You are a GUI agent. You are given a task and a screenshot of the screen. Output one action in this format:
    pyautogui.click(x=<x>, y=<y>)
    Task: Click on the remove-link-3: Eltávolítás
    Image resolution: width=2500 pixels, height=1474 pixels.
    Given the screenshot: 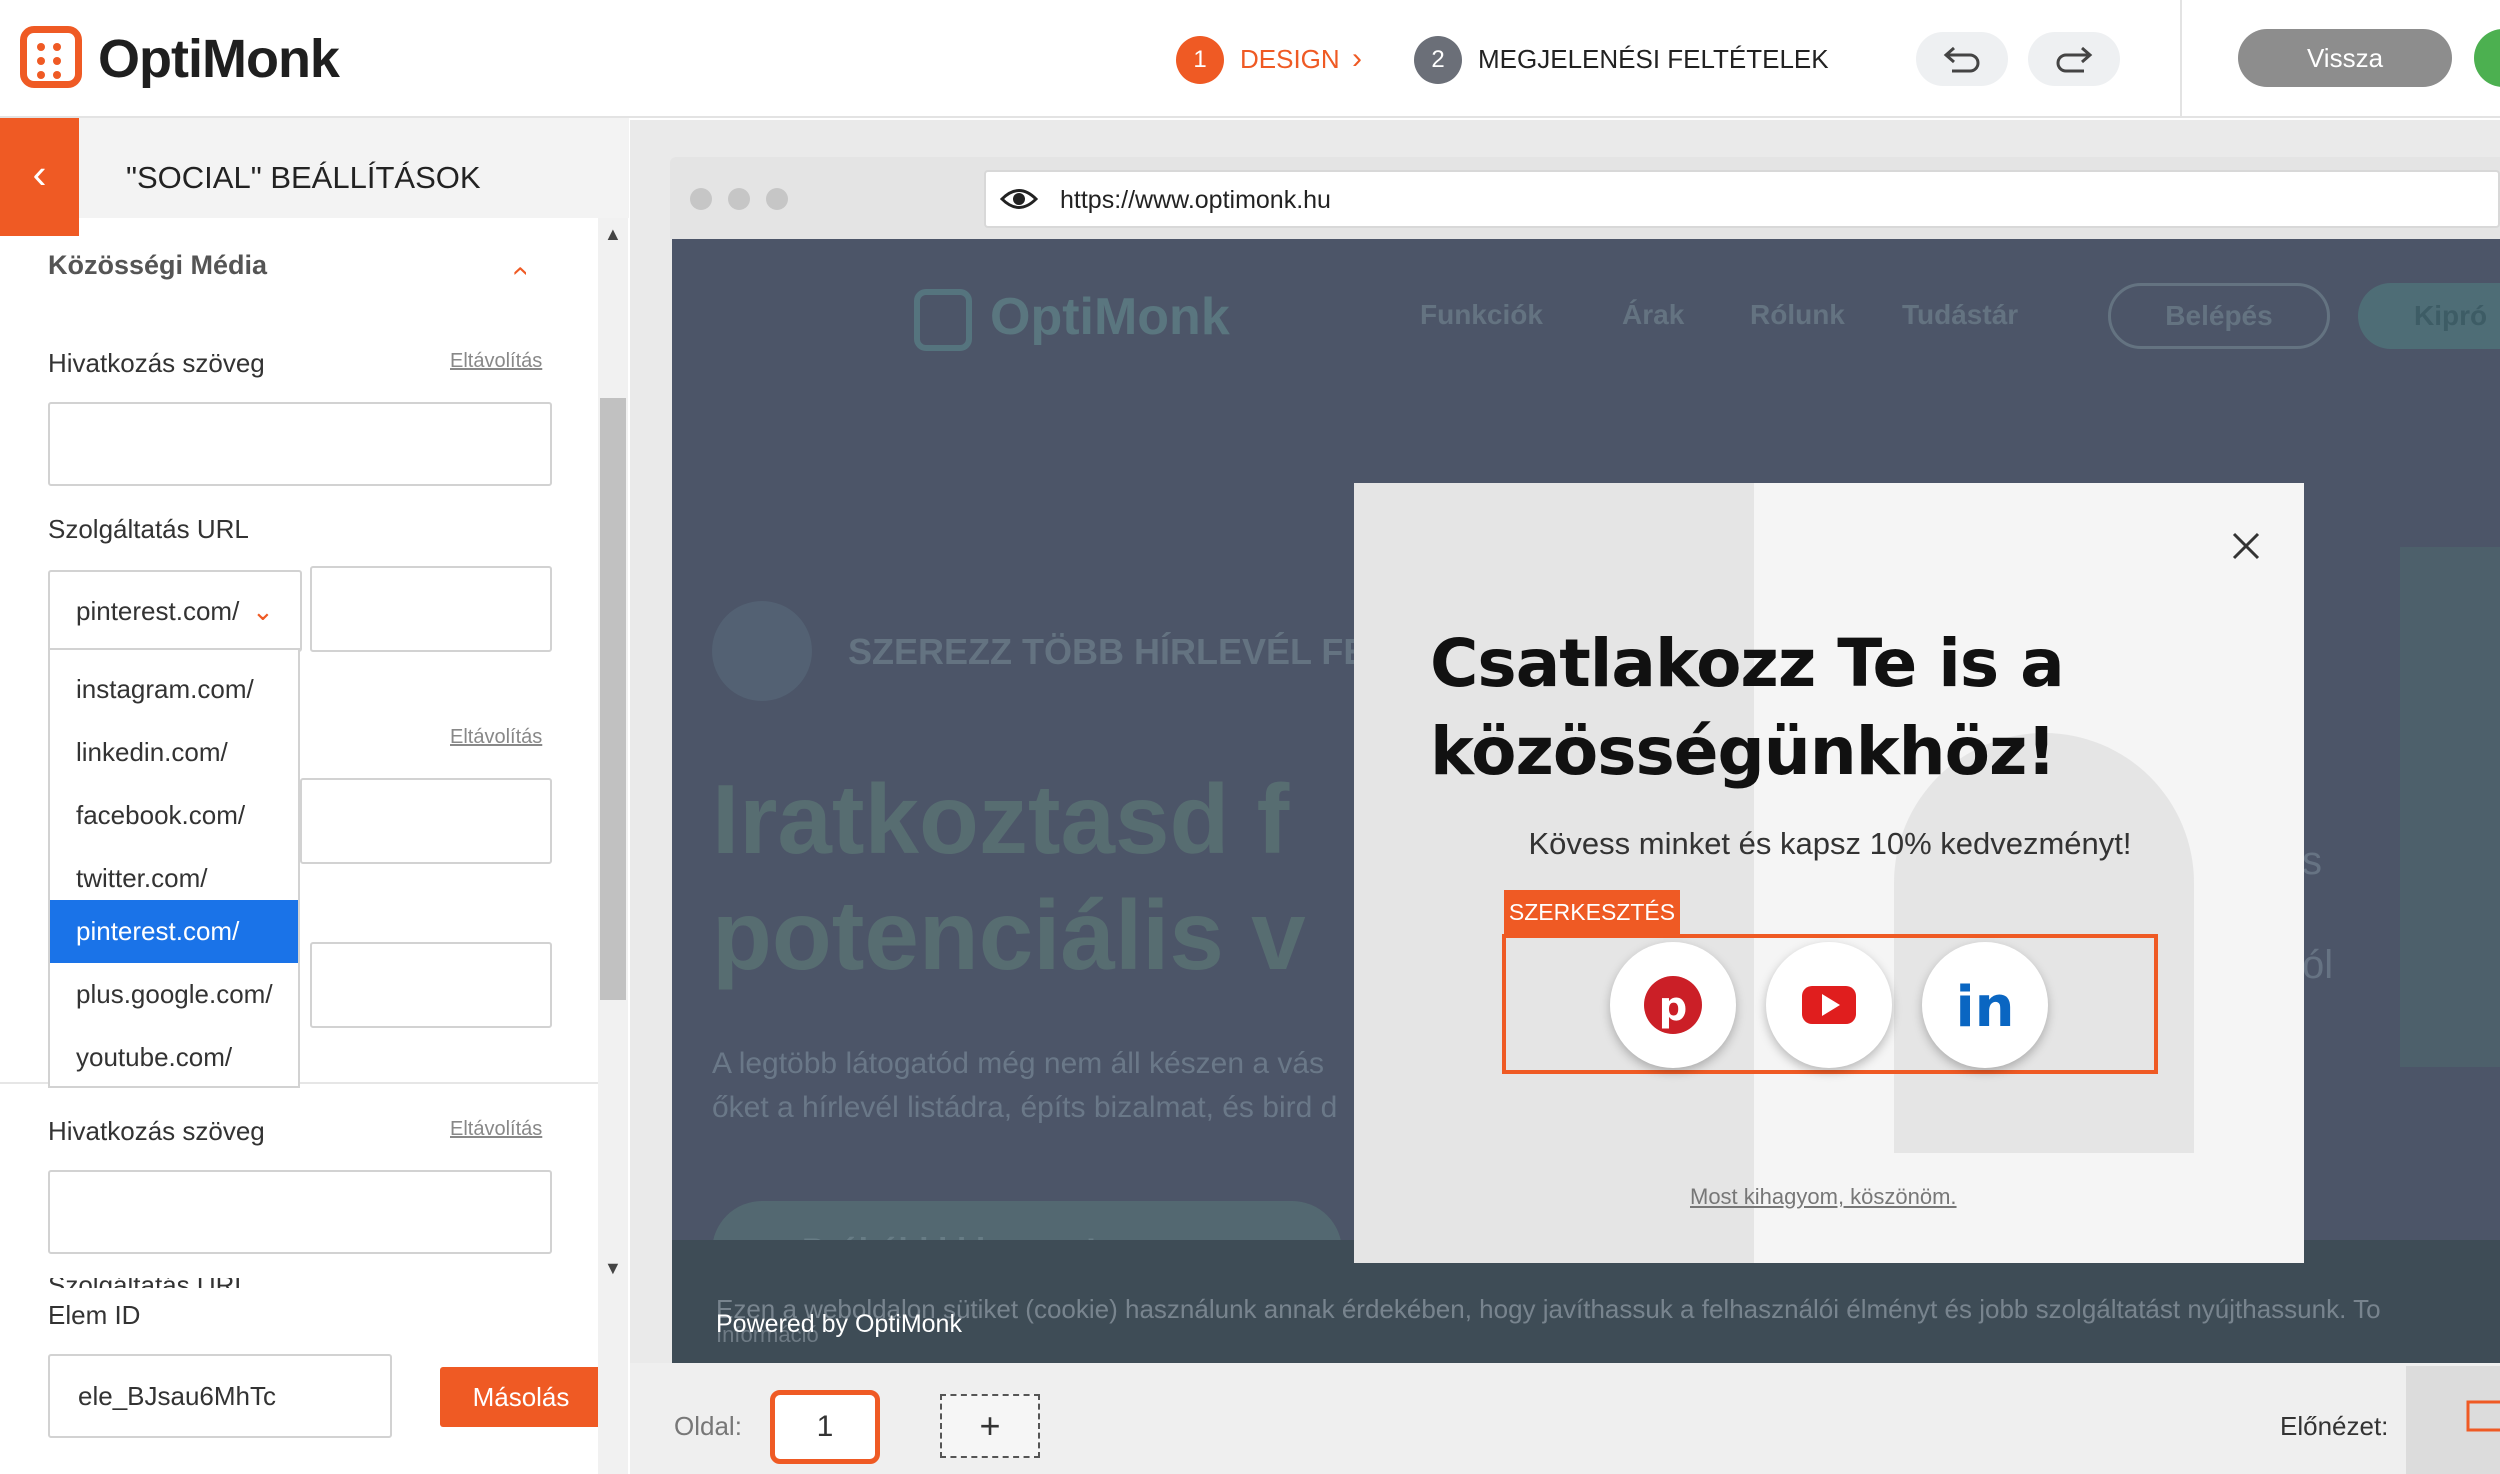 What is the action you would take?
    pyautogui.click(x=496, y=1129)
    